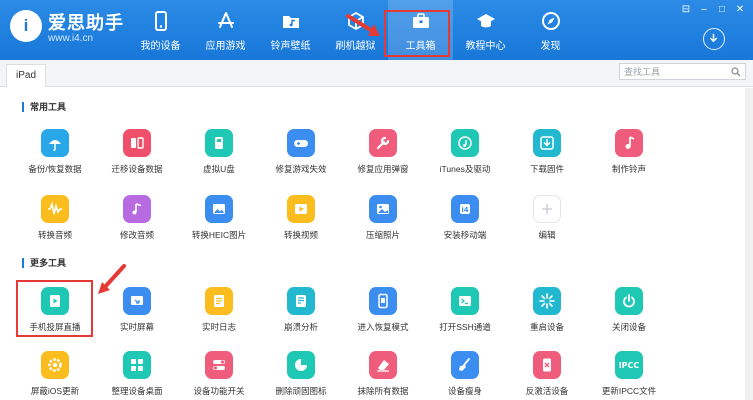  I want to click on tool-toggle: 设备功能开关, so click(219, 374).